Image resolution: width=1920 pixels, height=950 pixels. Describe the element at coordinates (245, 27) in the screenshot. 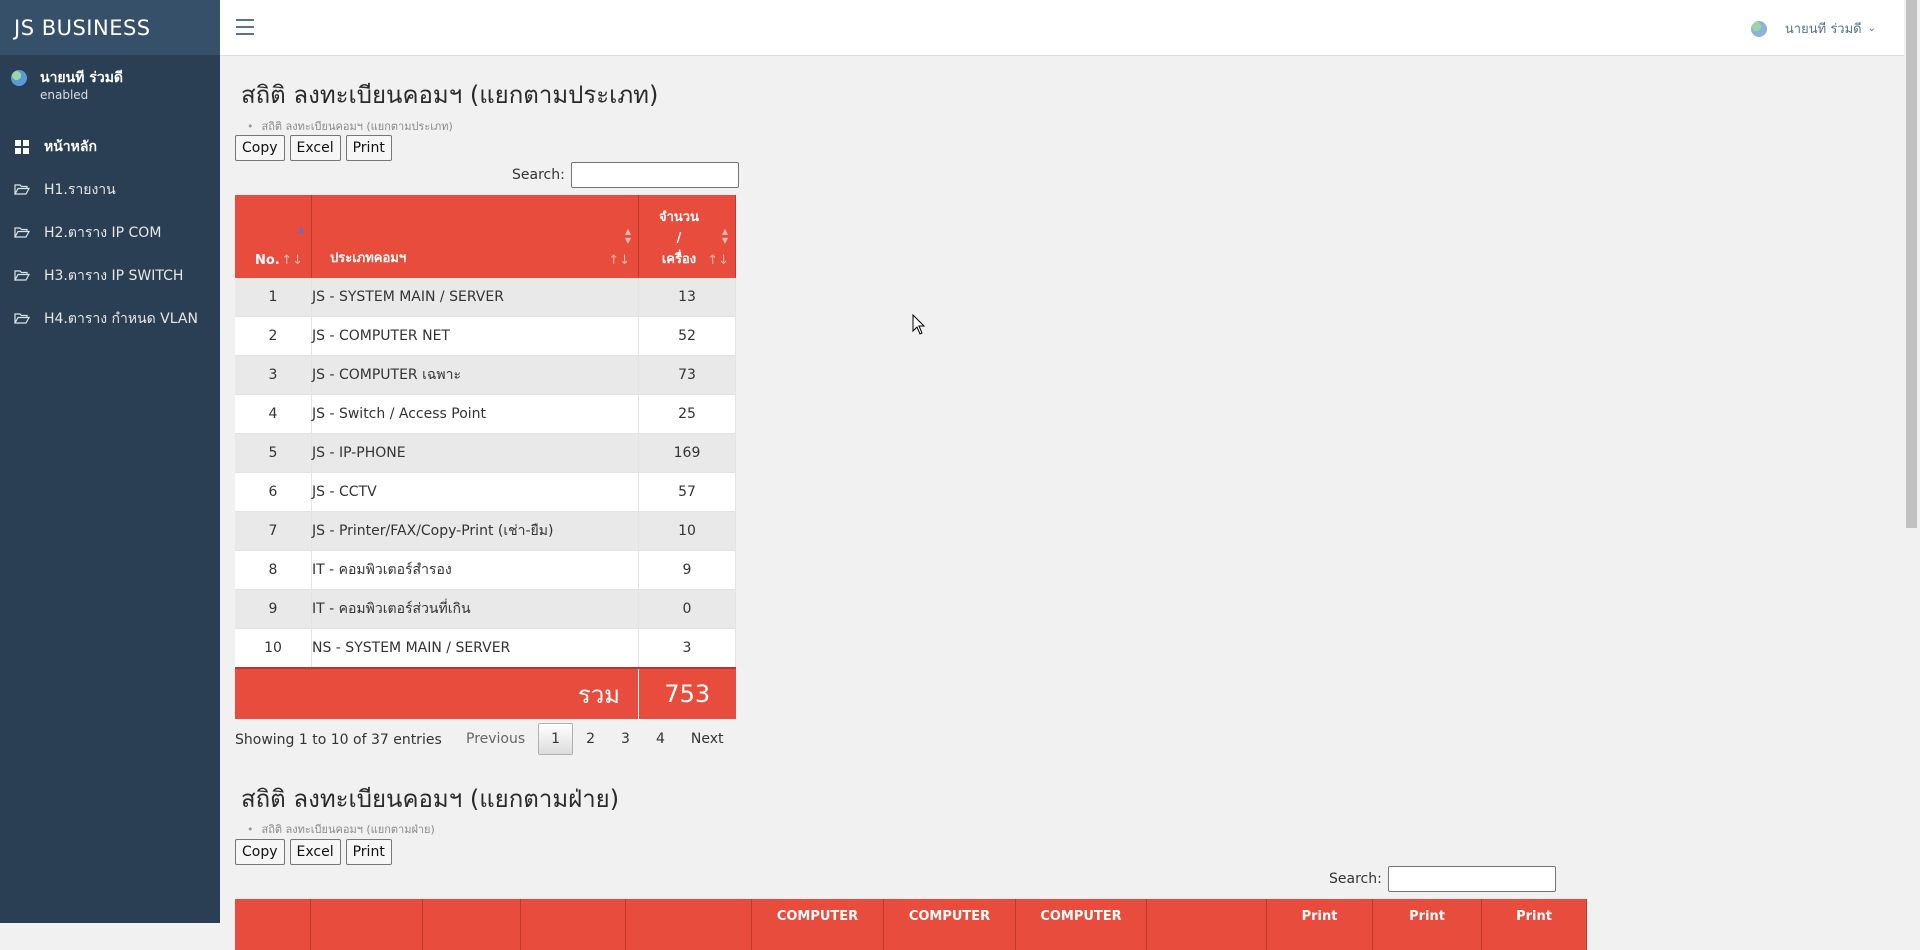

I see `hamburger-icon` at that location.